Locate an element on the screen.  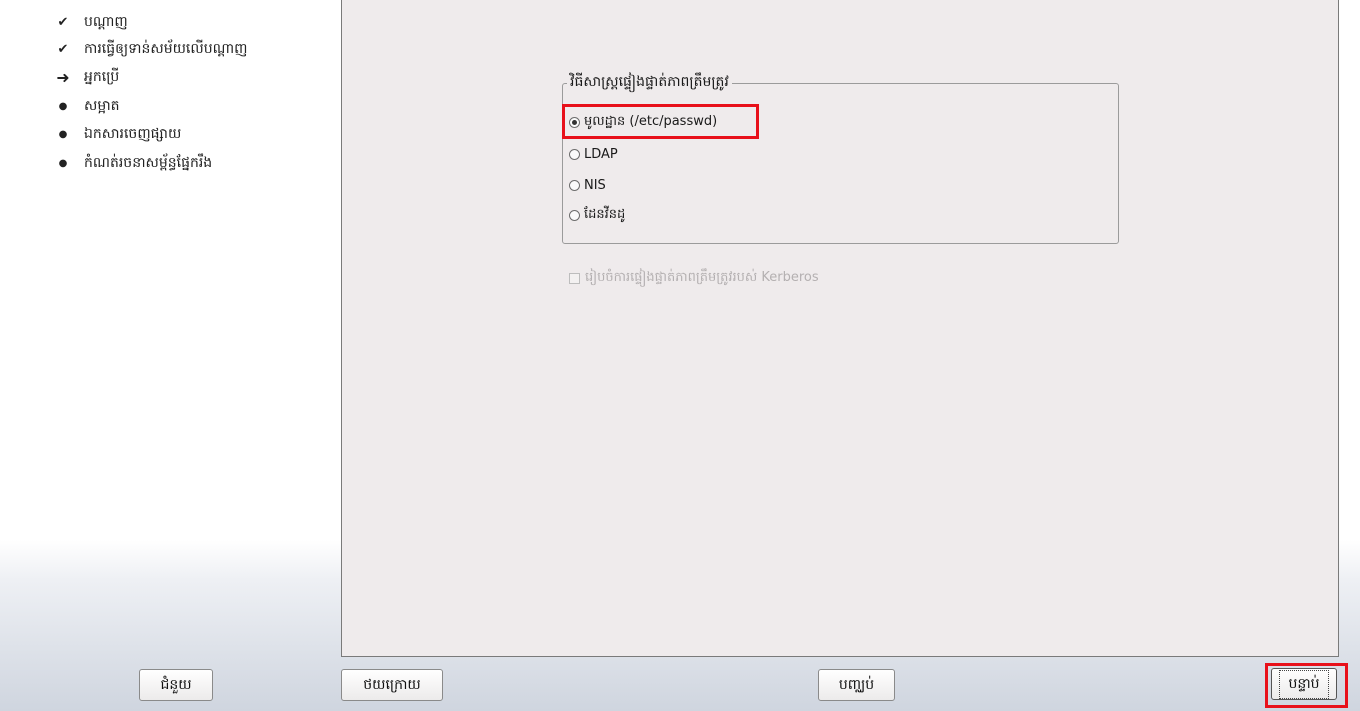
next-button-highlight is located at coordinates (1306, 685).